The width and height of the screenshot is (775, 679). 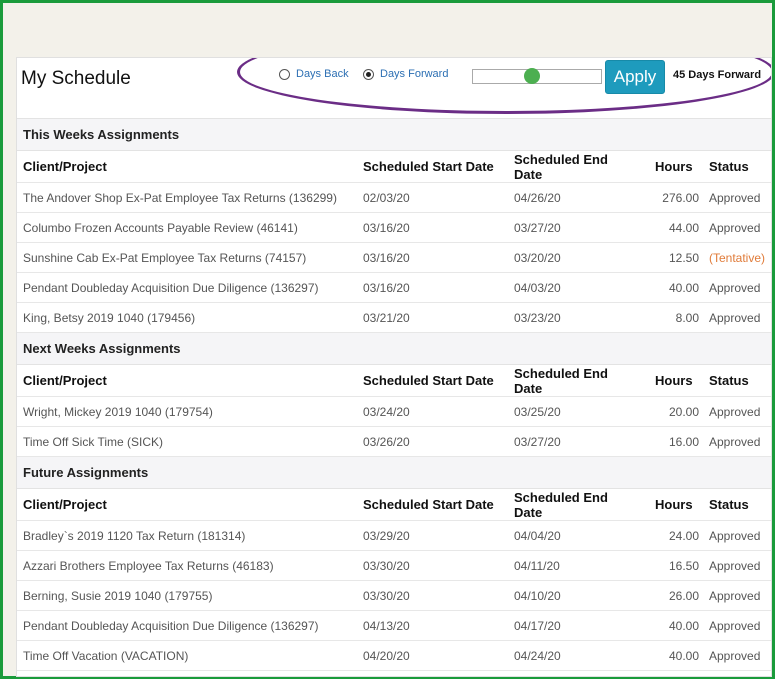 What do you see at coordinates (683, 411) in the screenshot?
I see `cell-hours: 20.00` at bounding box center [683, 411].